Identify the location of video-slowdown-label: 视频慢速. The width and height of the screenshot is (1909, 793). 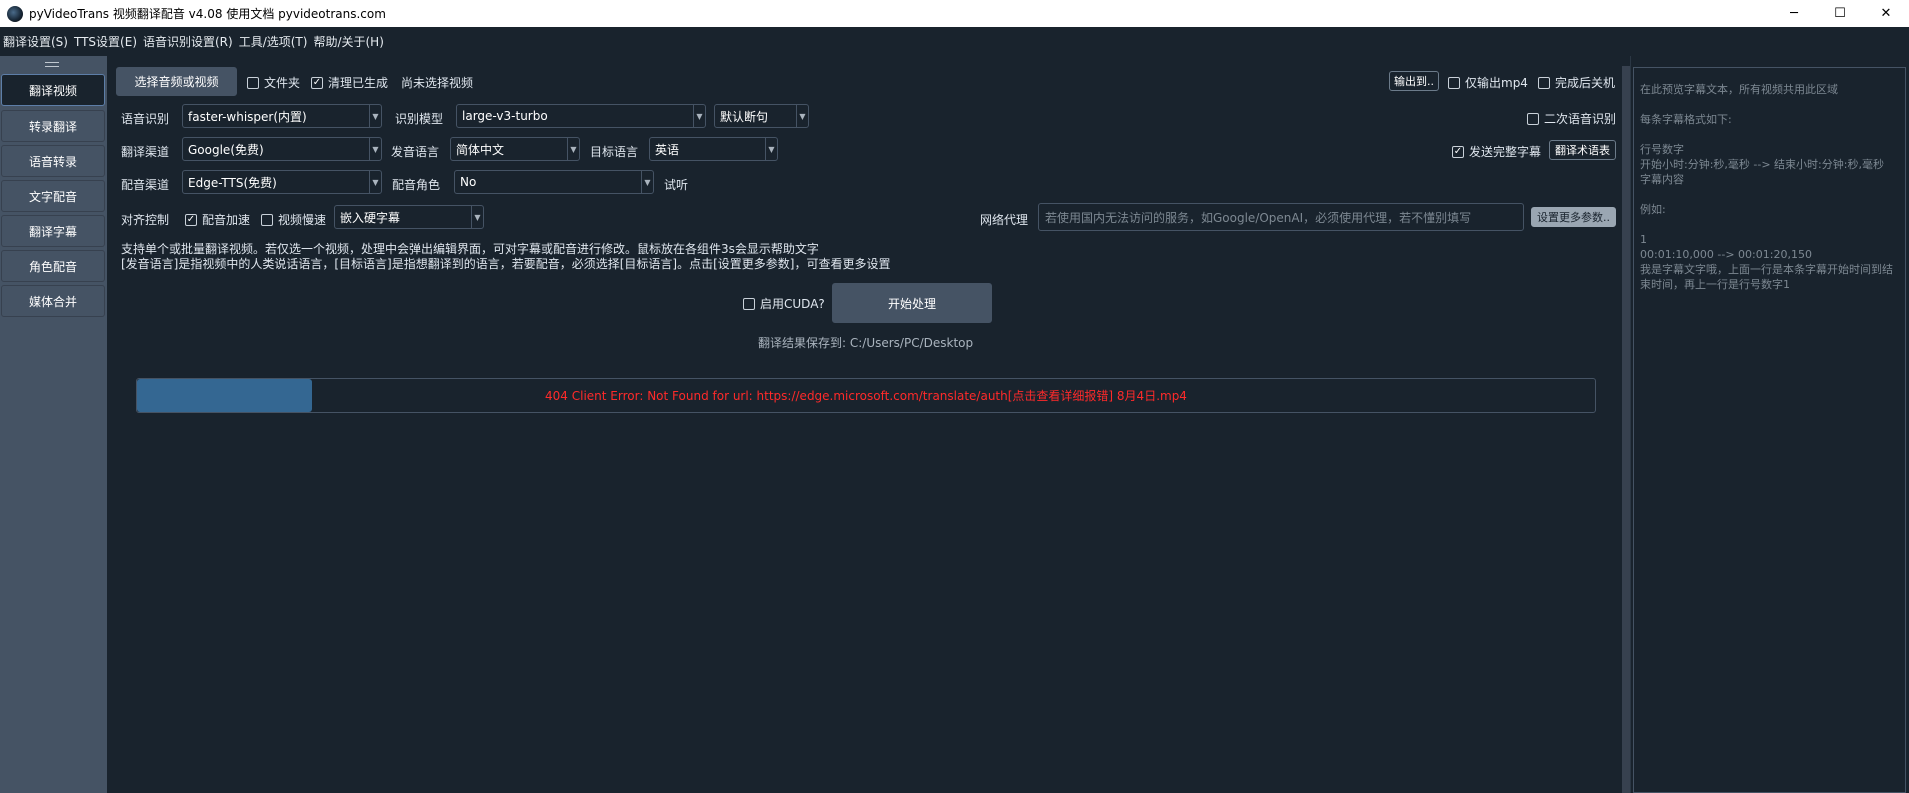
(302, 220).